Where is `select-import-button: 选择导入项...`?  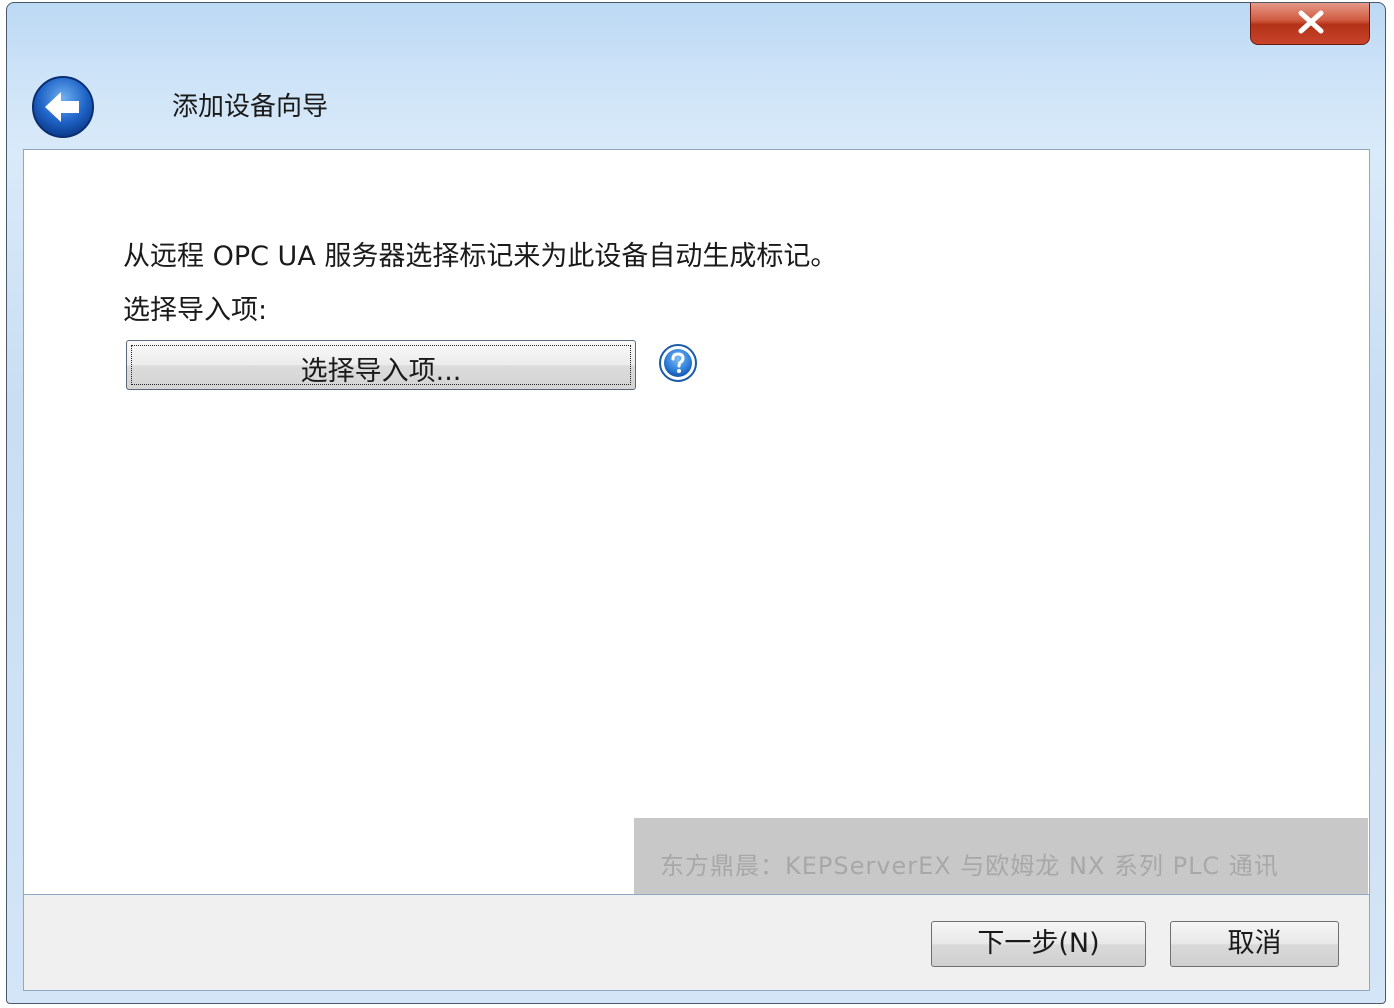
select-import-button: 选择导入项... is located at coordinates (381, 365).